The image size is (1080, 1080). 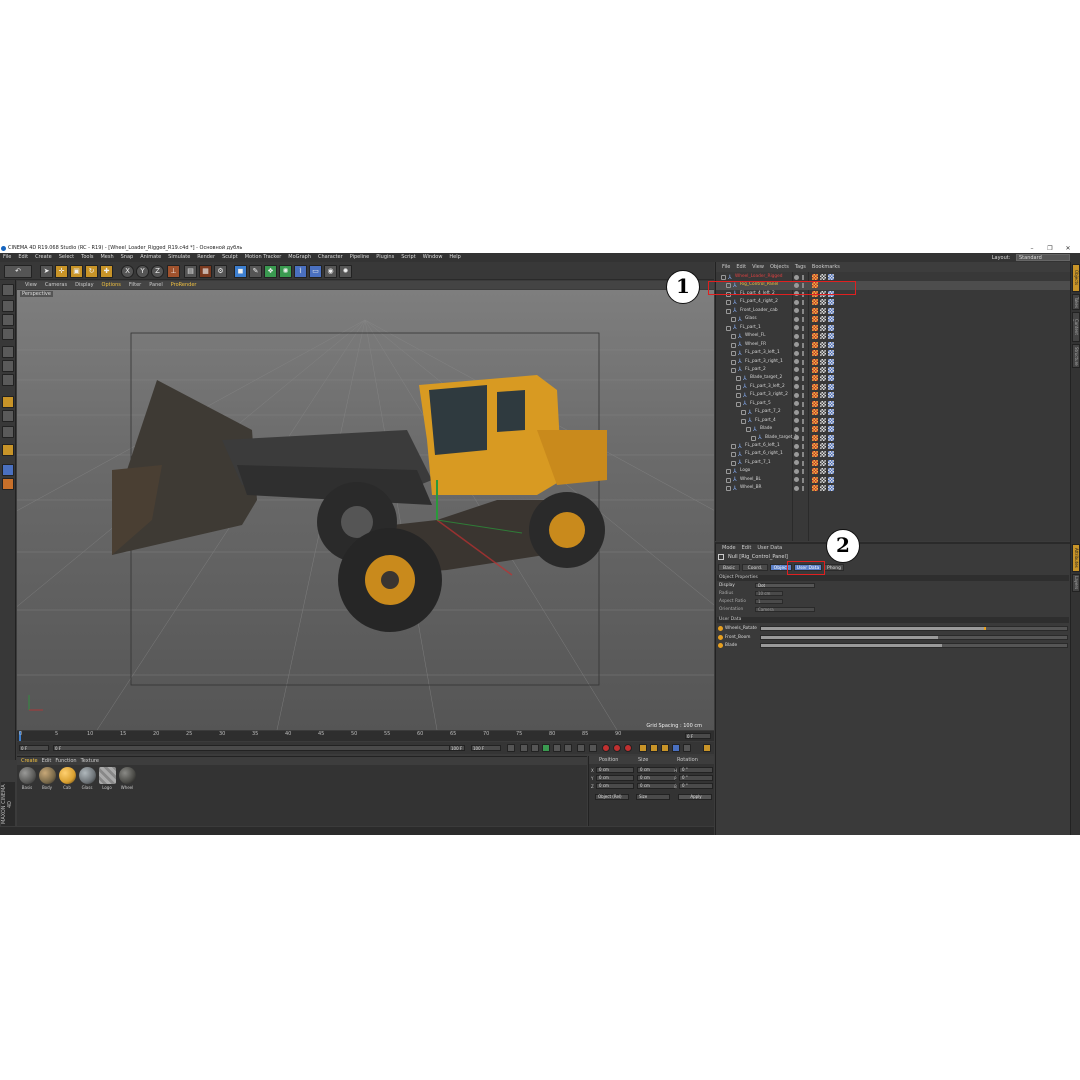 I want to click on record-icon, so click(x=606, y=748).